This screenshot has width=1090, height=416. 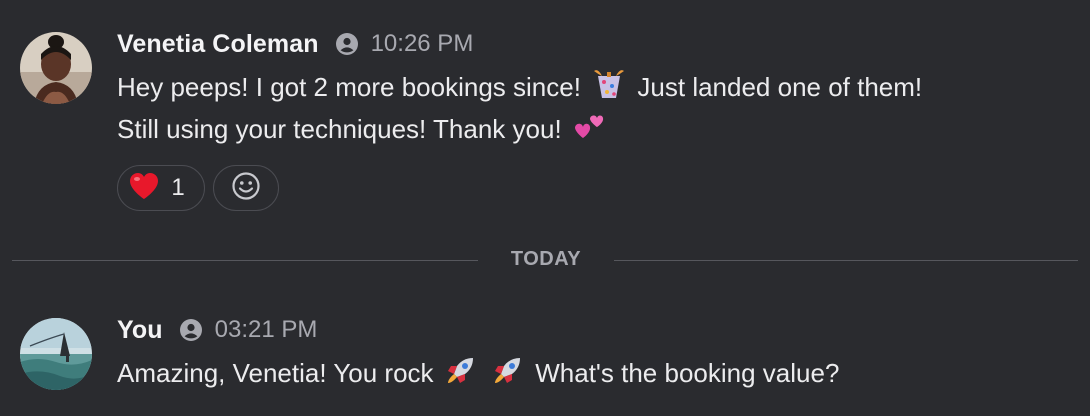 I want to click on message-time: 10:26 PM, so click(x=422, y=43).